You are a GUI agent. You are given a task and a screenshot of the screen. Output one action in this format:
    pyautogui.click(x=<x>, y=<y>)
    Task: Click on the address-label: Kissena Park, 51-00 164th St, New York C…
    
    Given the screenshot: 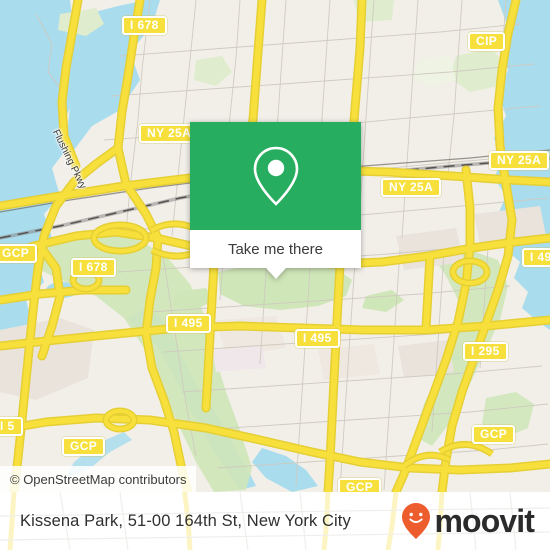 What is the action you would take?
    pyautogui.click(x=185, y=520)
    